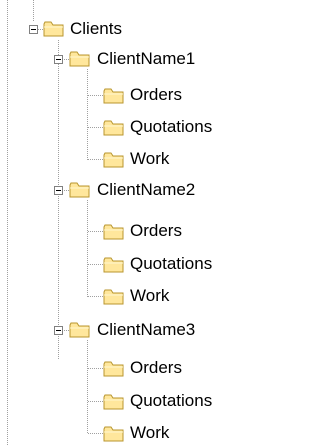 The height and width of the screenshot is (445, 320). What do you see at coordinates (96, 28) in the screenshot?
I see `tree-node-label: Clients` at bounding box center [96, 28].